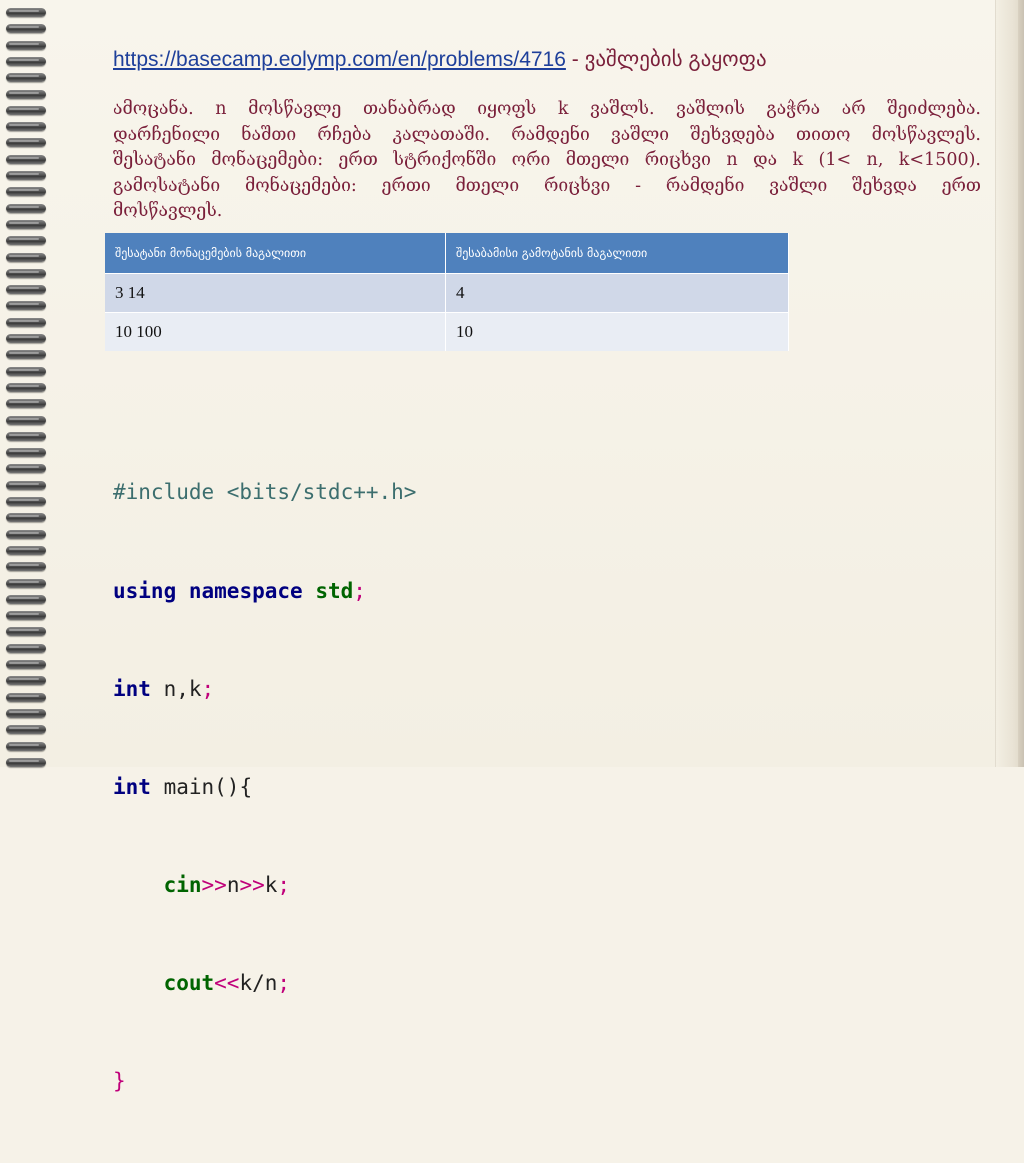  What do you see at coordinates (168, 211) in the screenshot?
I see `description-line: მოსწავლეს.` at bounding box center [168, 211].